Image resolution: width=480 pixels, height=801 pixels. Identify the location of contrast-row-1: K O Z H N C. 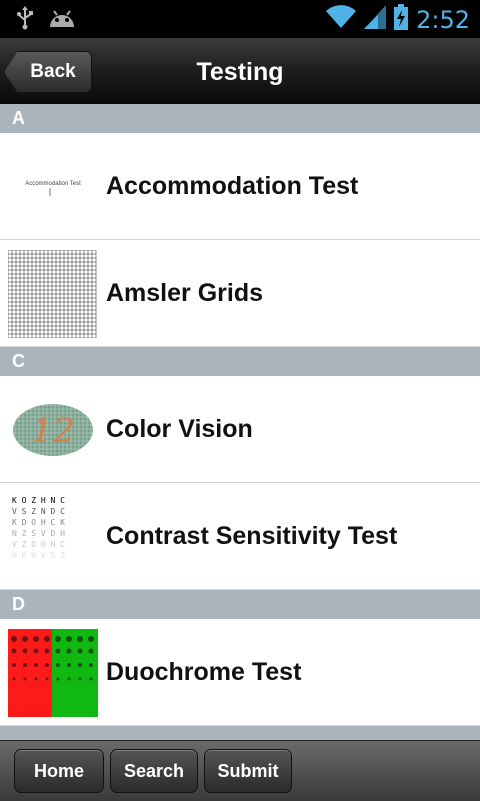
(38, 500).